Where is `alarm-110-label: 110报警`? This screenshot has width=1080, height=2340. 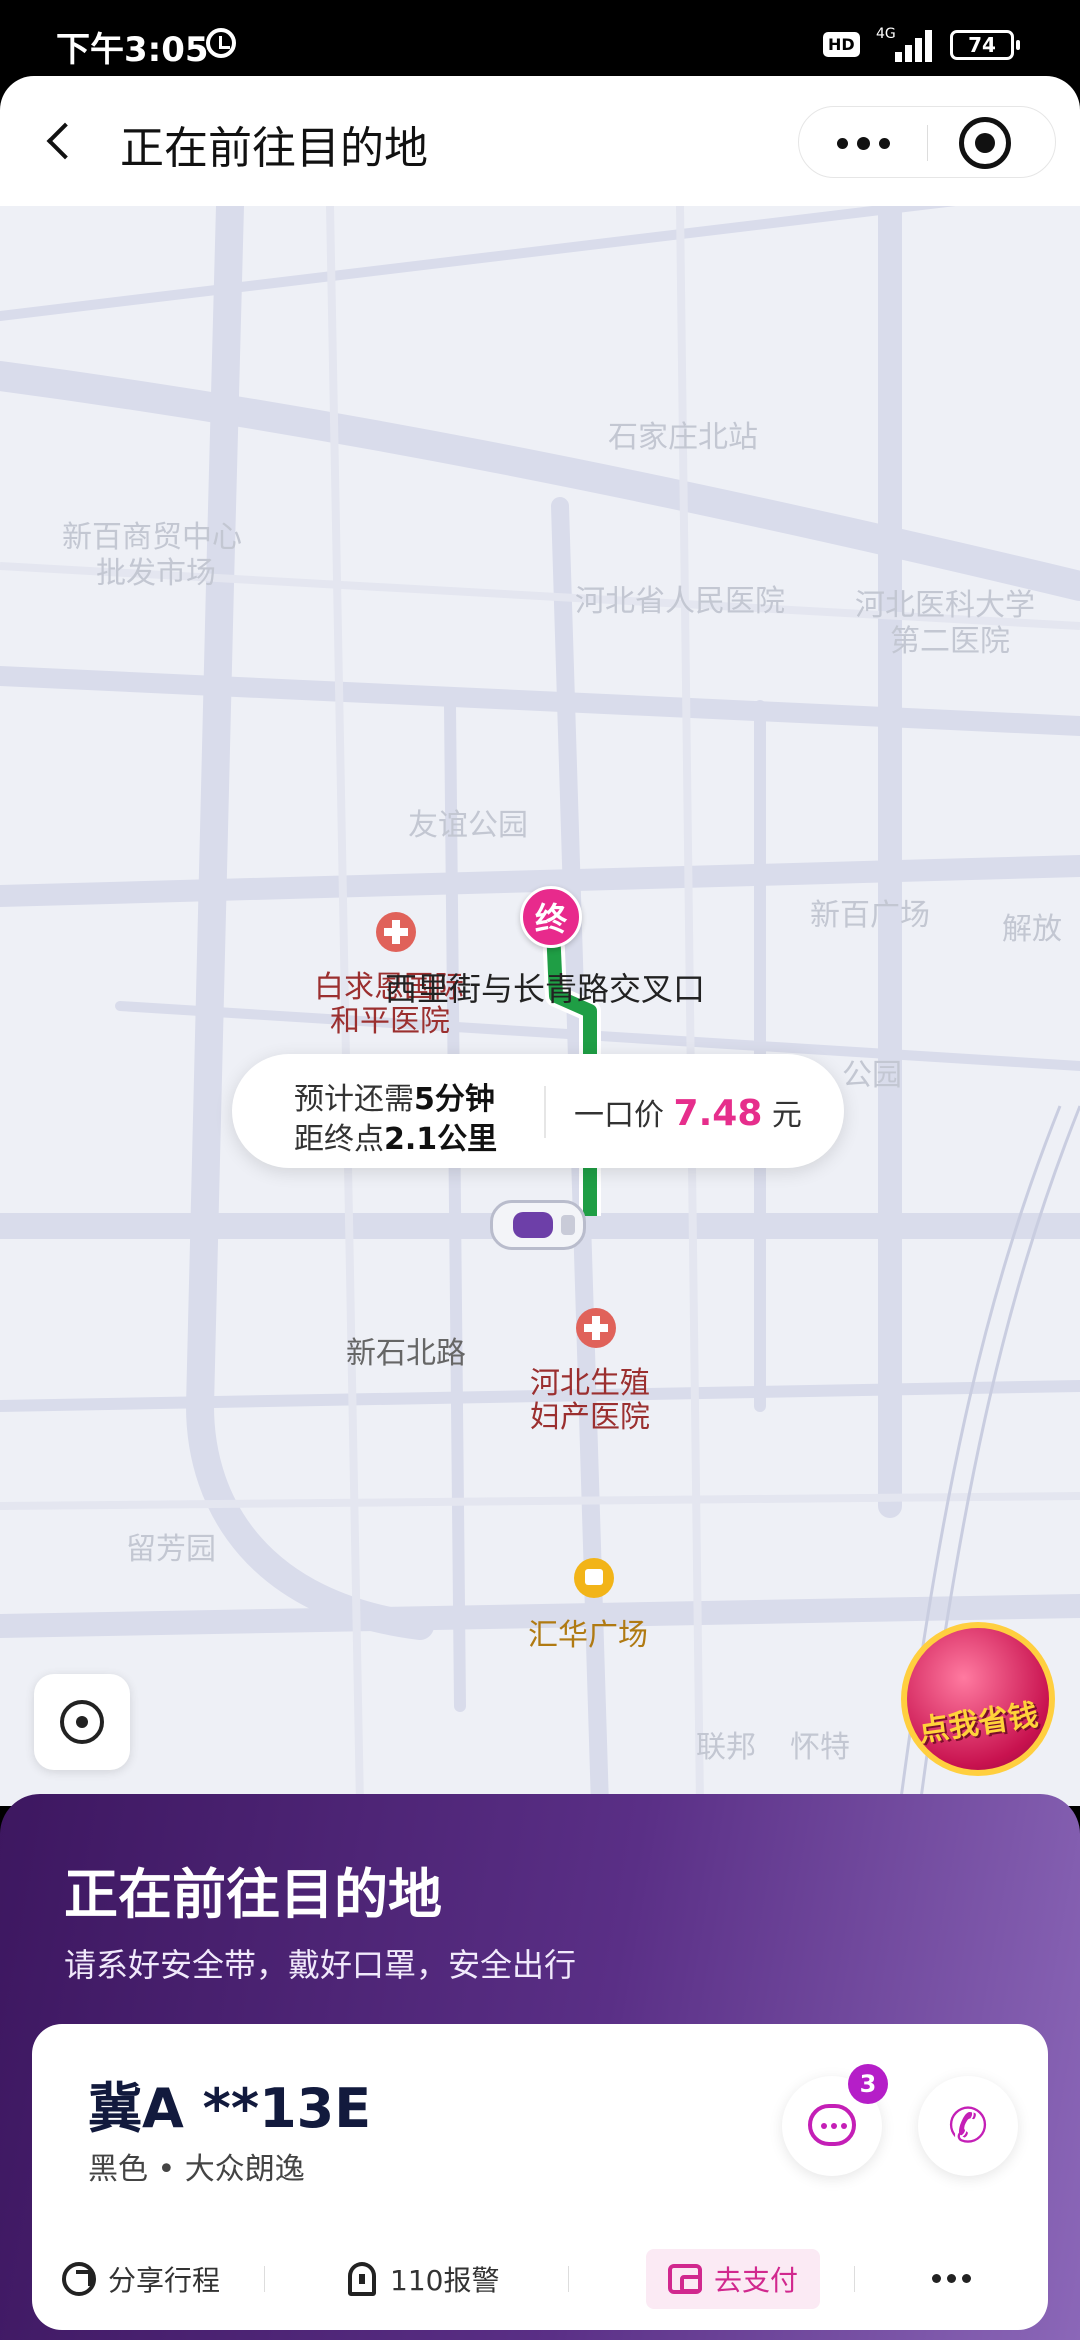
alarm-110-label: 110报警 is located at coordinates (445, 2280).